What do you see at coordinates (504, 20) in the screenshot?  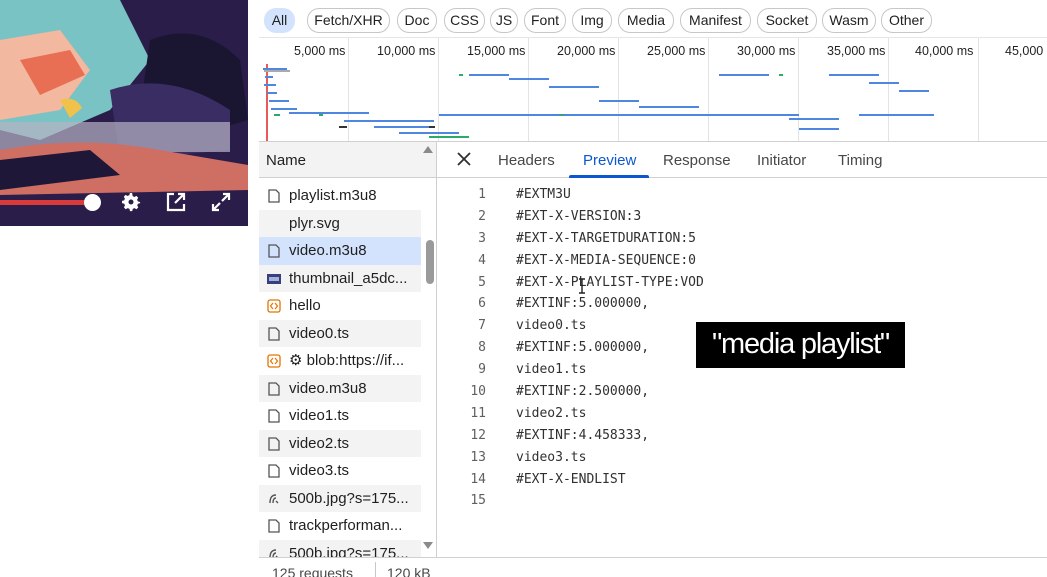 I see `filter-js: JS` at bounding box center [504, 20].